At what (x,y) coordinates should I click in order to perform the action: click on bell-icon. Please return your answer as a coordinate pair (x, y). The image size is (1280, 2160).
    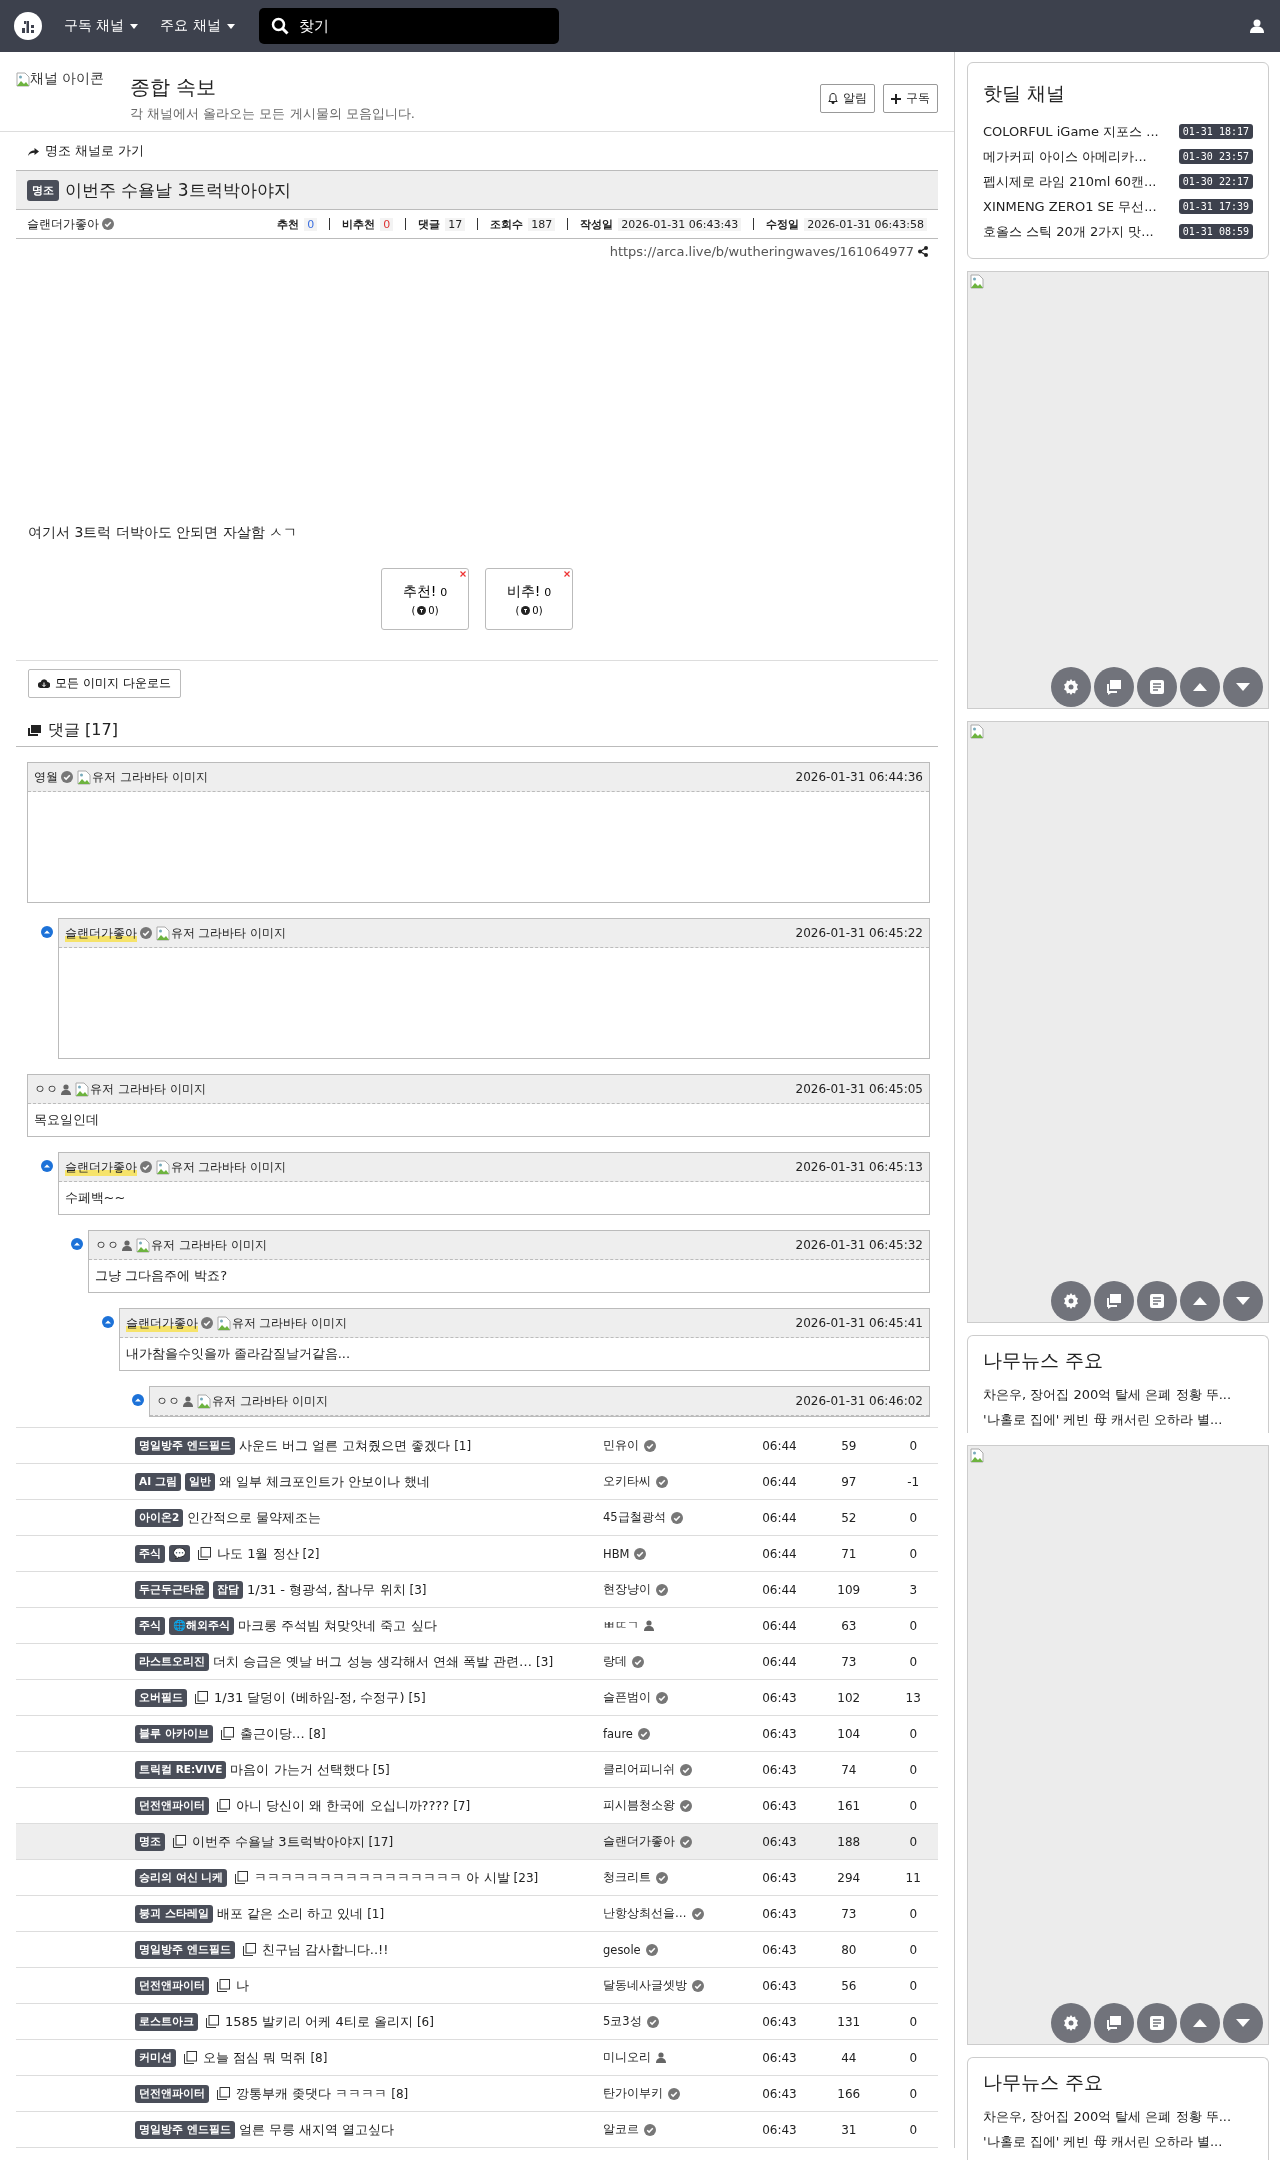
    Looking at the image, I should click on (833, 98).